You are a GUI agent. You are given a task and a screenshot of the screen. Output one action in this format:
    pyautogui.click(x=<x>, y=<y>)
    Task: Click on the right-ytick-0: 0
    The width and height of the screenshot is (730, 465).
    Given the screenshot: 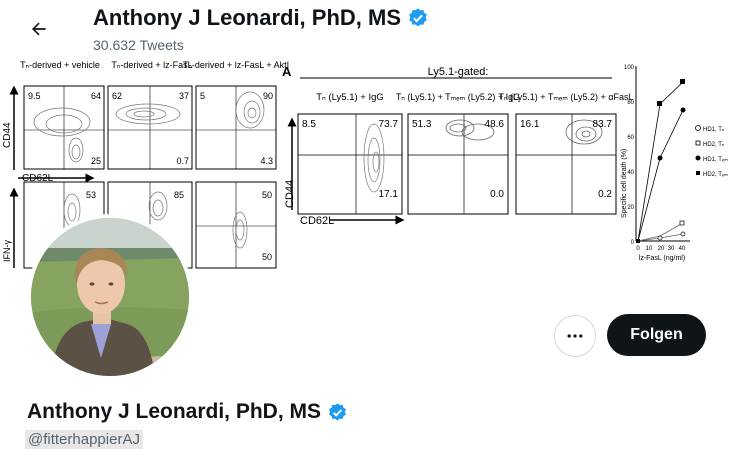 What is the action you would take?
    pyautogui.click(x=633, y=243)
    